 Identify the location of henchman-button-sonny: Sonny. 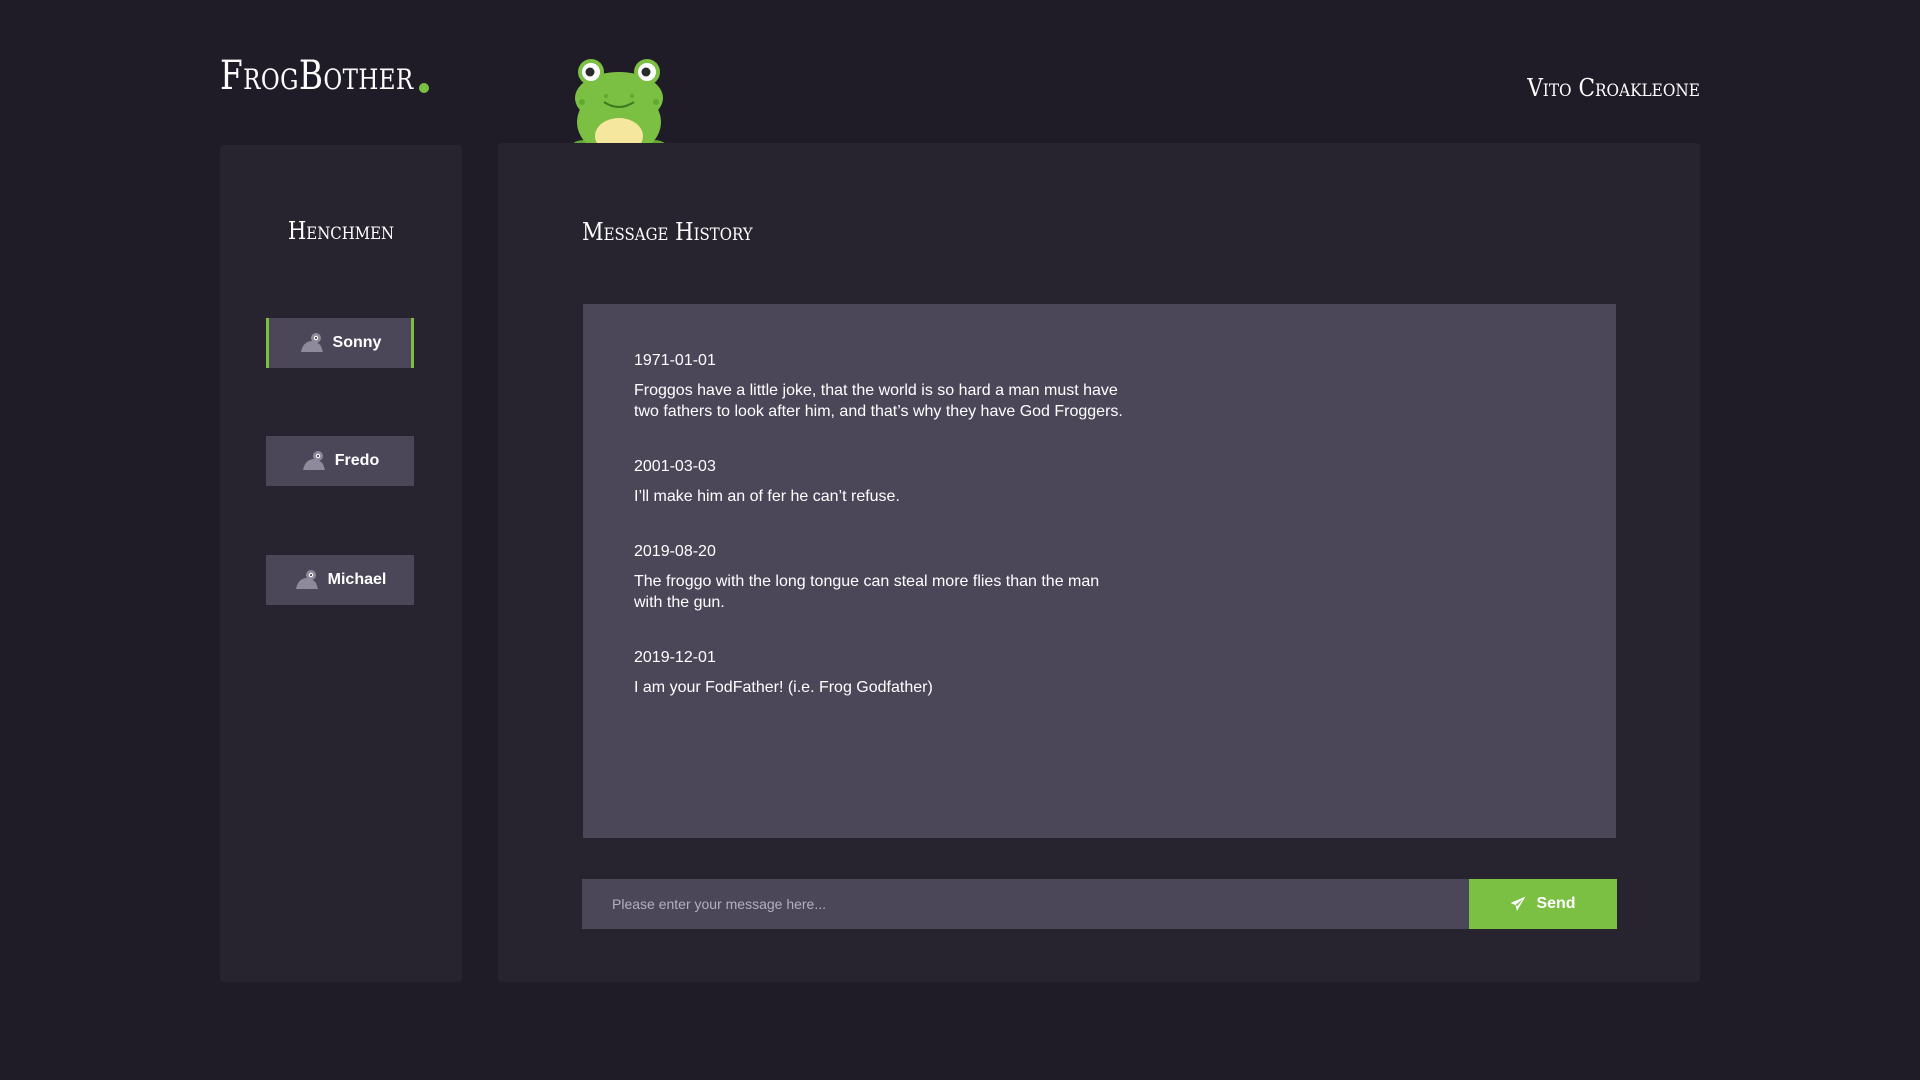
(340, 343).